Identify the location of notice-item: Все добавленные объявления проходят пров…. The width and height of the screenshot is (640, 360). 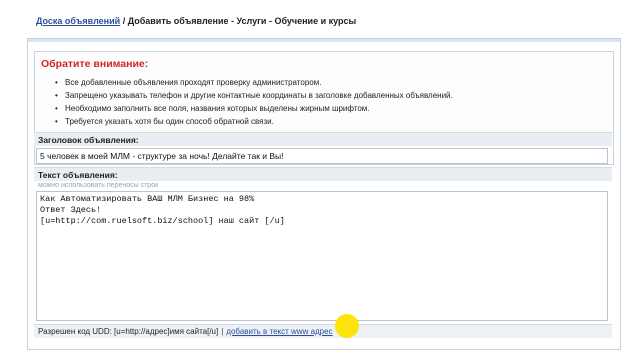
(254, 82).